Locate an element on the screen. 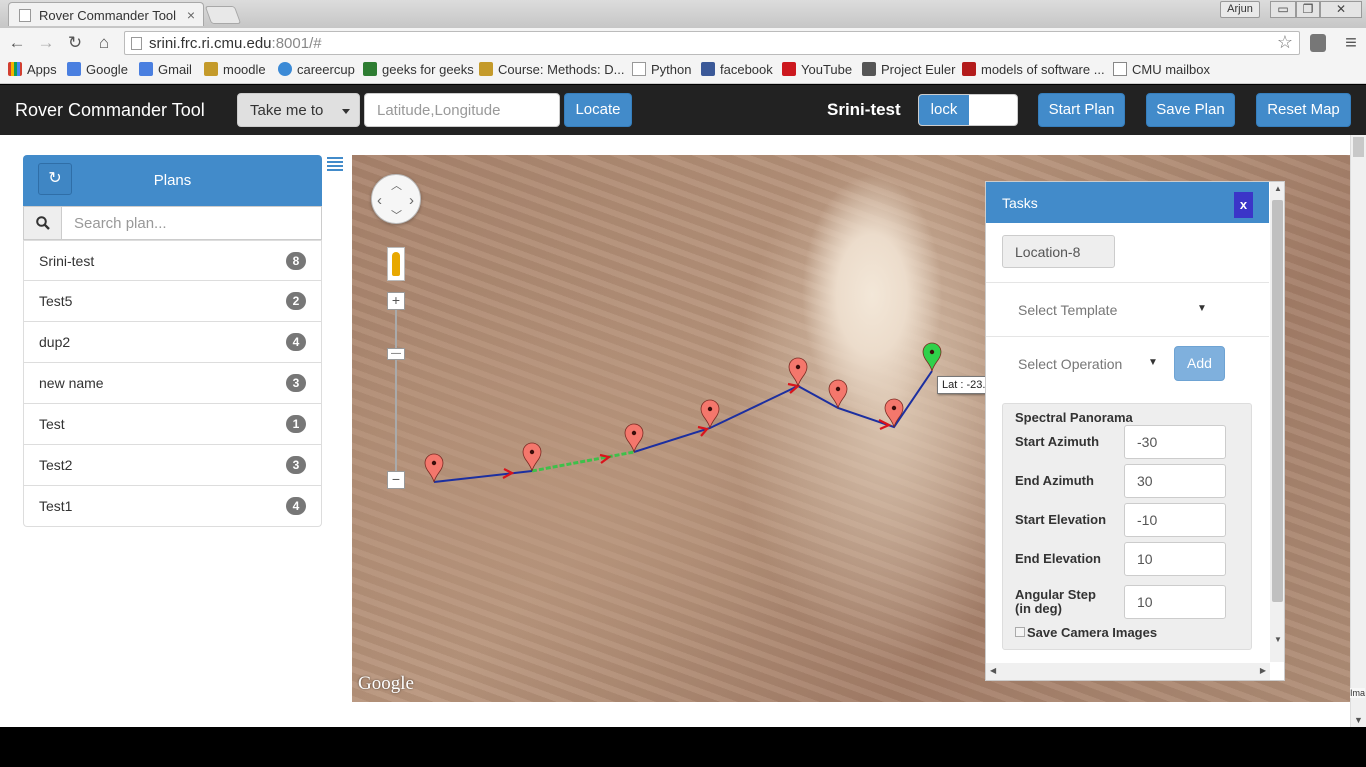 The height and width of the screenshot is (767, 1366). models-icon is located at coordinates (969, 69).